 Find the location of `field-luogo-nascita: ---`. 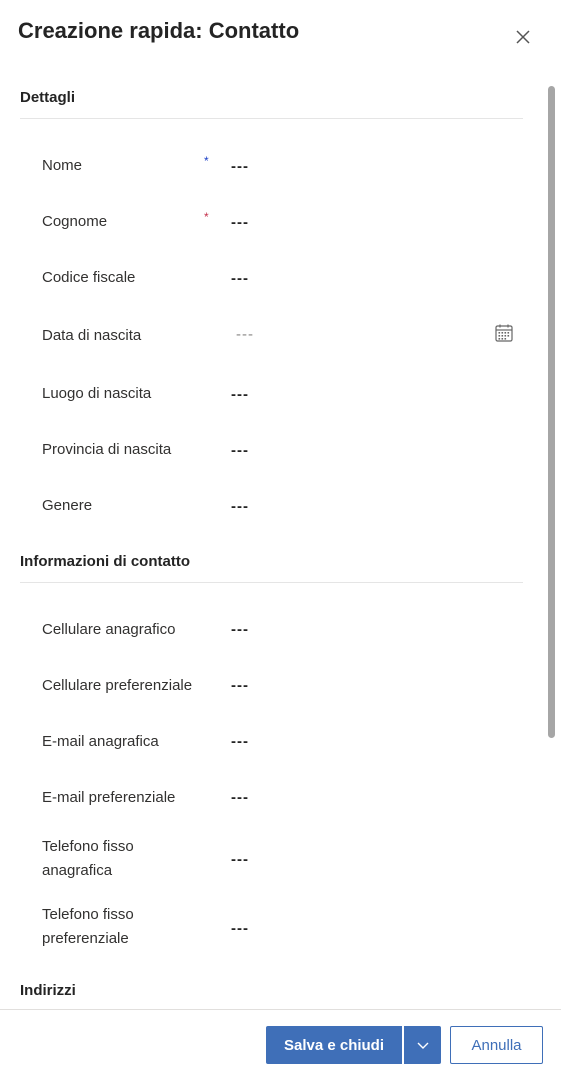

field-luogo-nascita: --- is located at coordinates (240, 394).